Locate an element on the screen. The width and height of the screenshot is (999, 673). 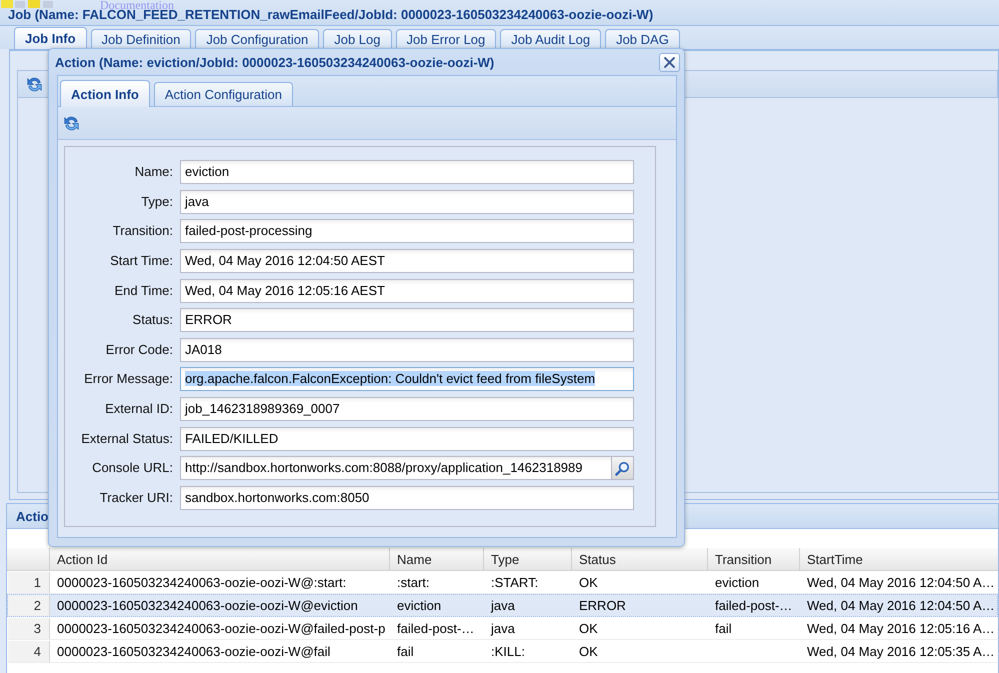
input-field: failed-post-processing is located at coordinates (407, 231).